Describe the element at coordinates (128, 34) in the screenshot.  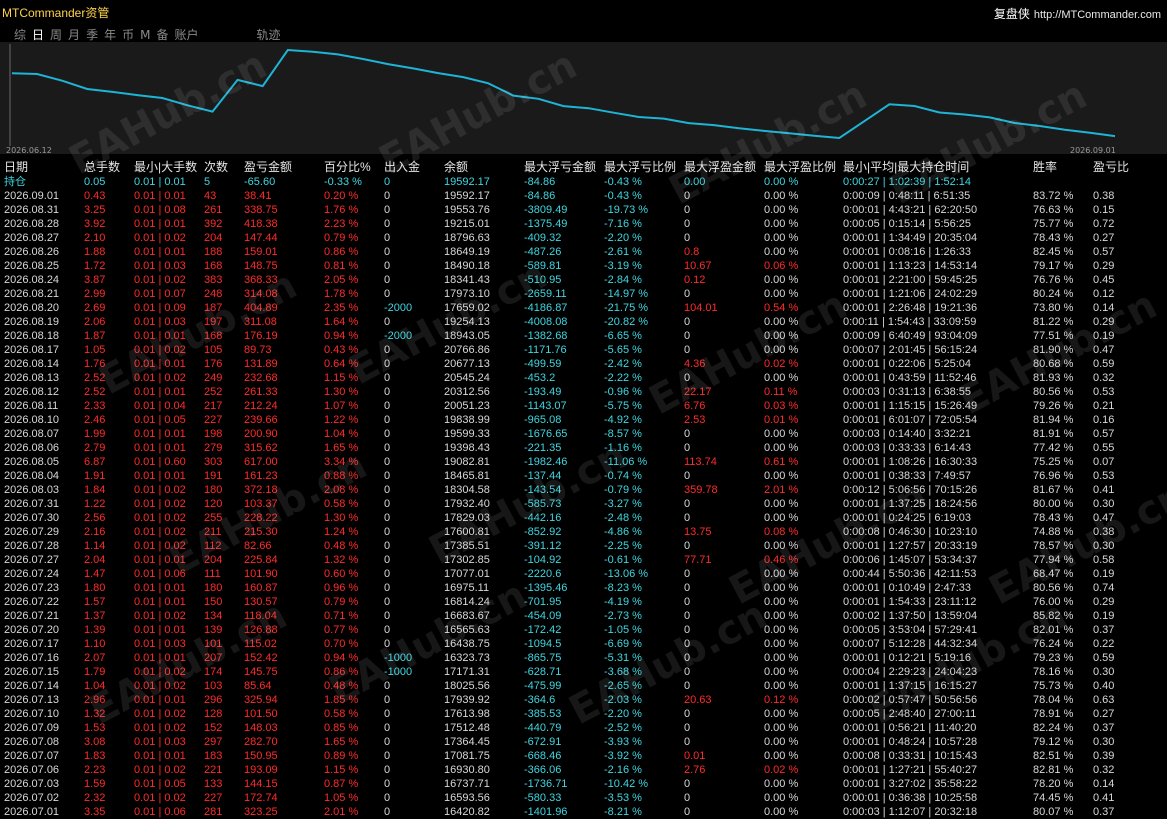
I see `tab-6: 币` at that location.